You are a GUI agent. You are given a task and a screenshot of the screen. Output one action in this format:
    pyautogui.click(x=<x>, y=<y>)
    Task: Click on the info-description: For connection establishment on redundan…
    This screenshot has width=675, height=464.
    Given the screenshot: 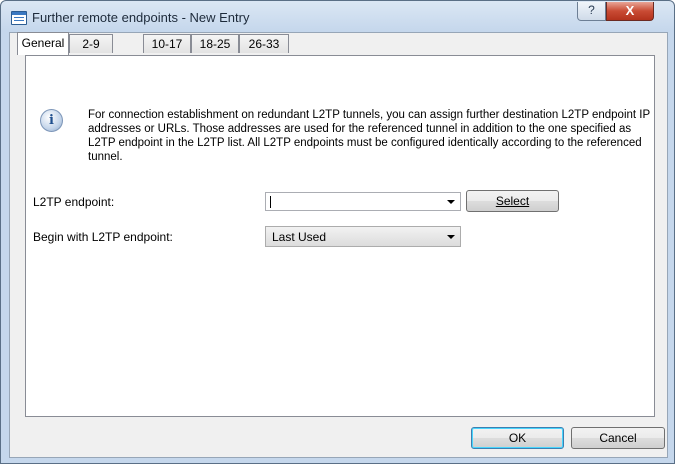 What is the action you would take?
    pyautogui.click(x=369, y=136)
    